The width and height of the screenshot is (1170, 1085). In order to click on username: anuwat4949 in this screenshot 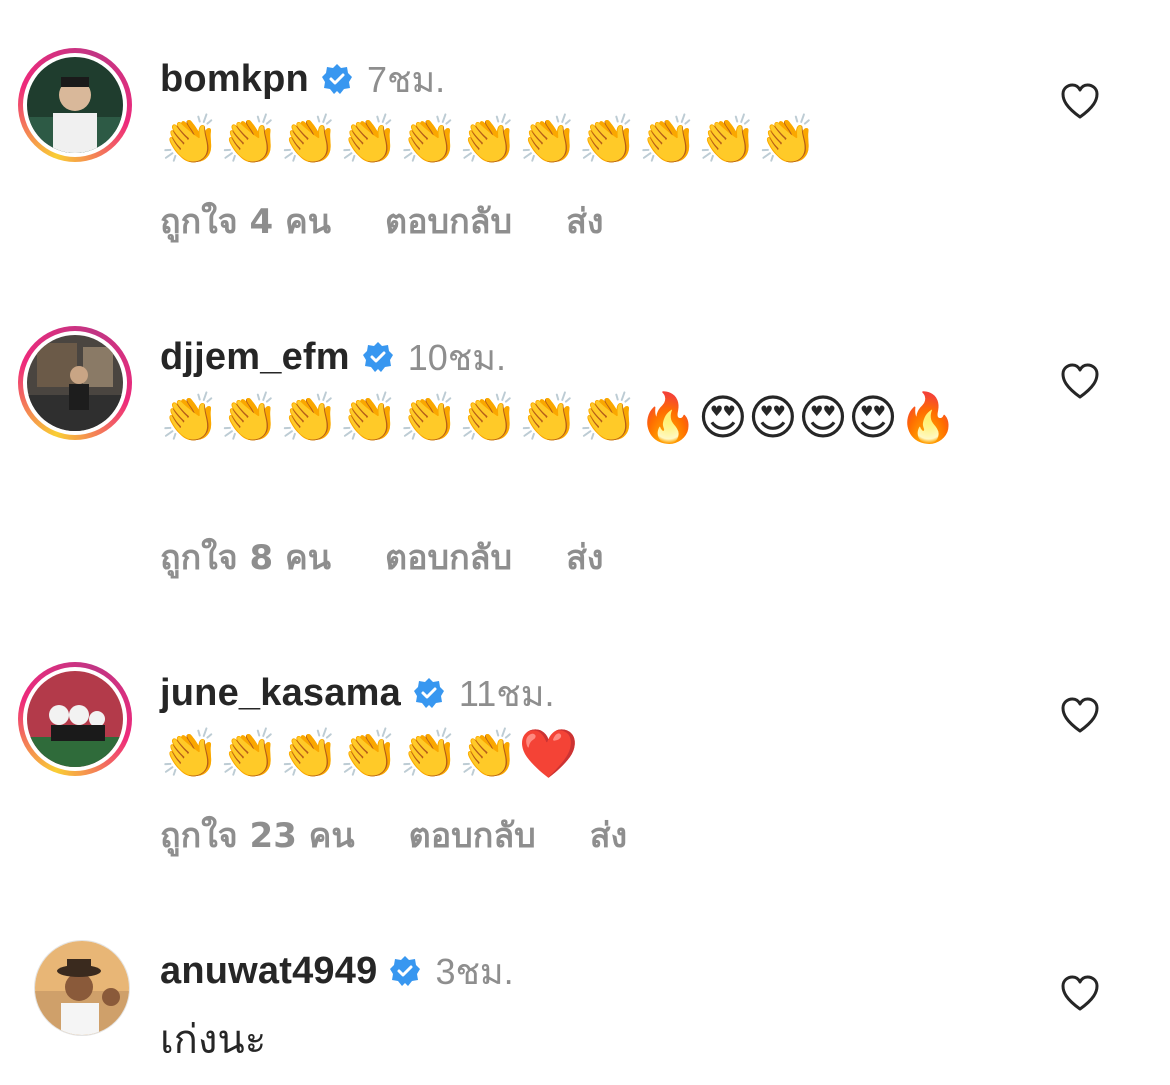, I will do `click(268, 971)`.